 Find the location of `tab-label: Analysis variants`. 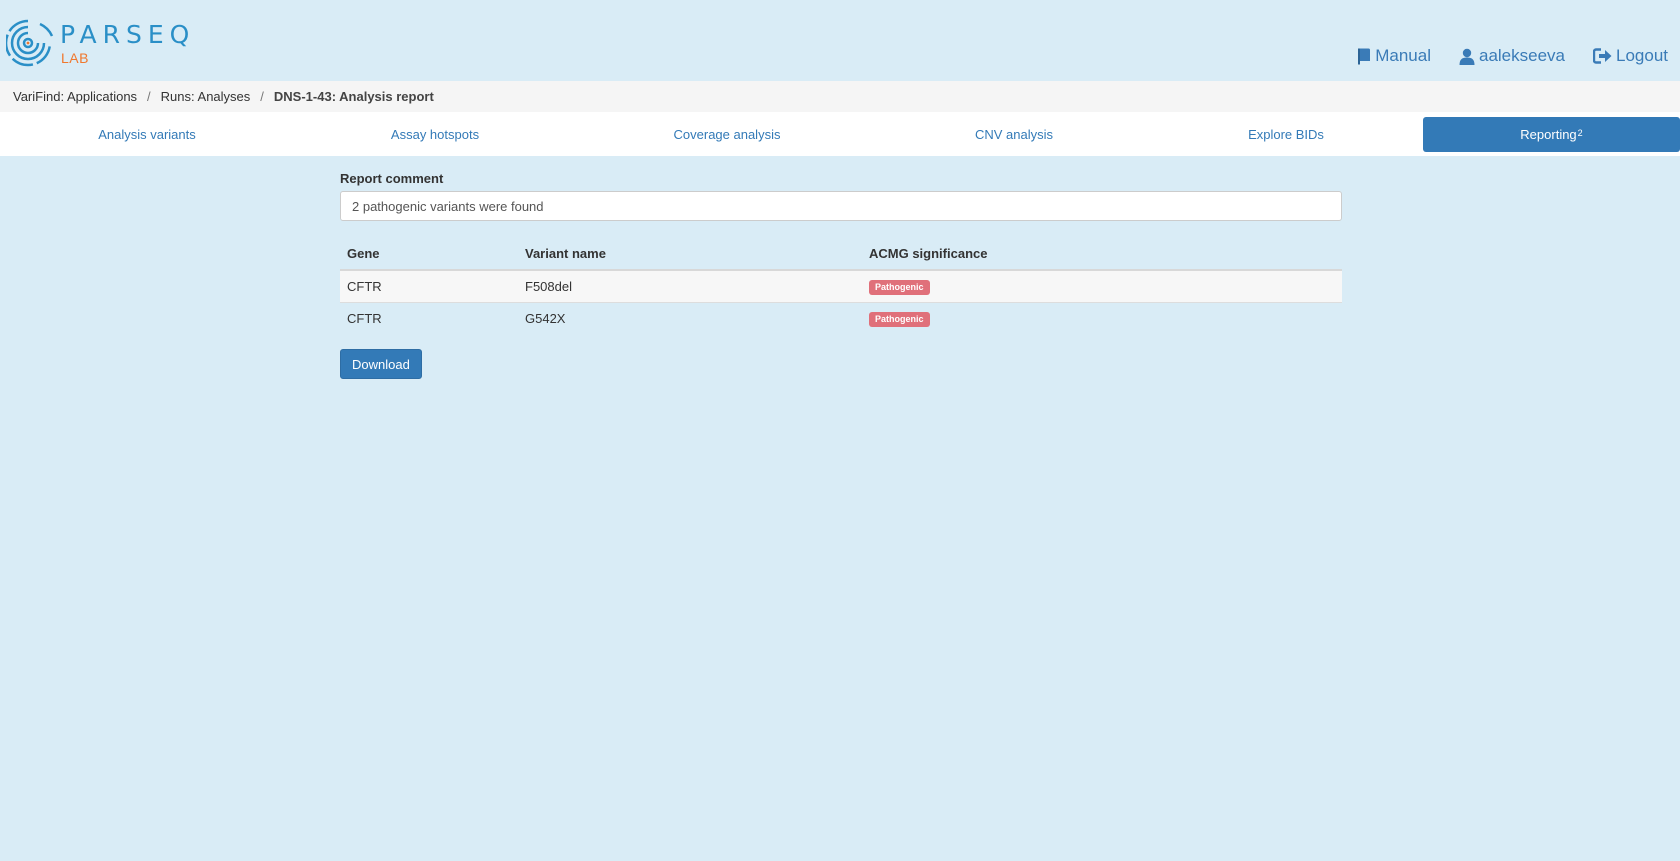

tab-label: Analysis variants is located at coordinates (147, 134).